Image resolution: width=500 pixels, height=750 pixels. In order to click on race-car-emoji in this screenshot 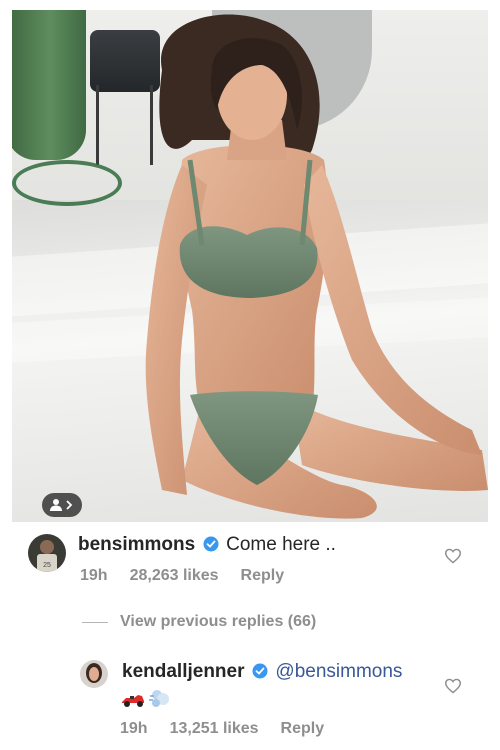, I will do `click(133, 701)`.